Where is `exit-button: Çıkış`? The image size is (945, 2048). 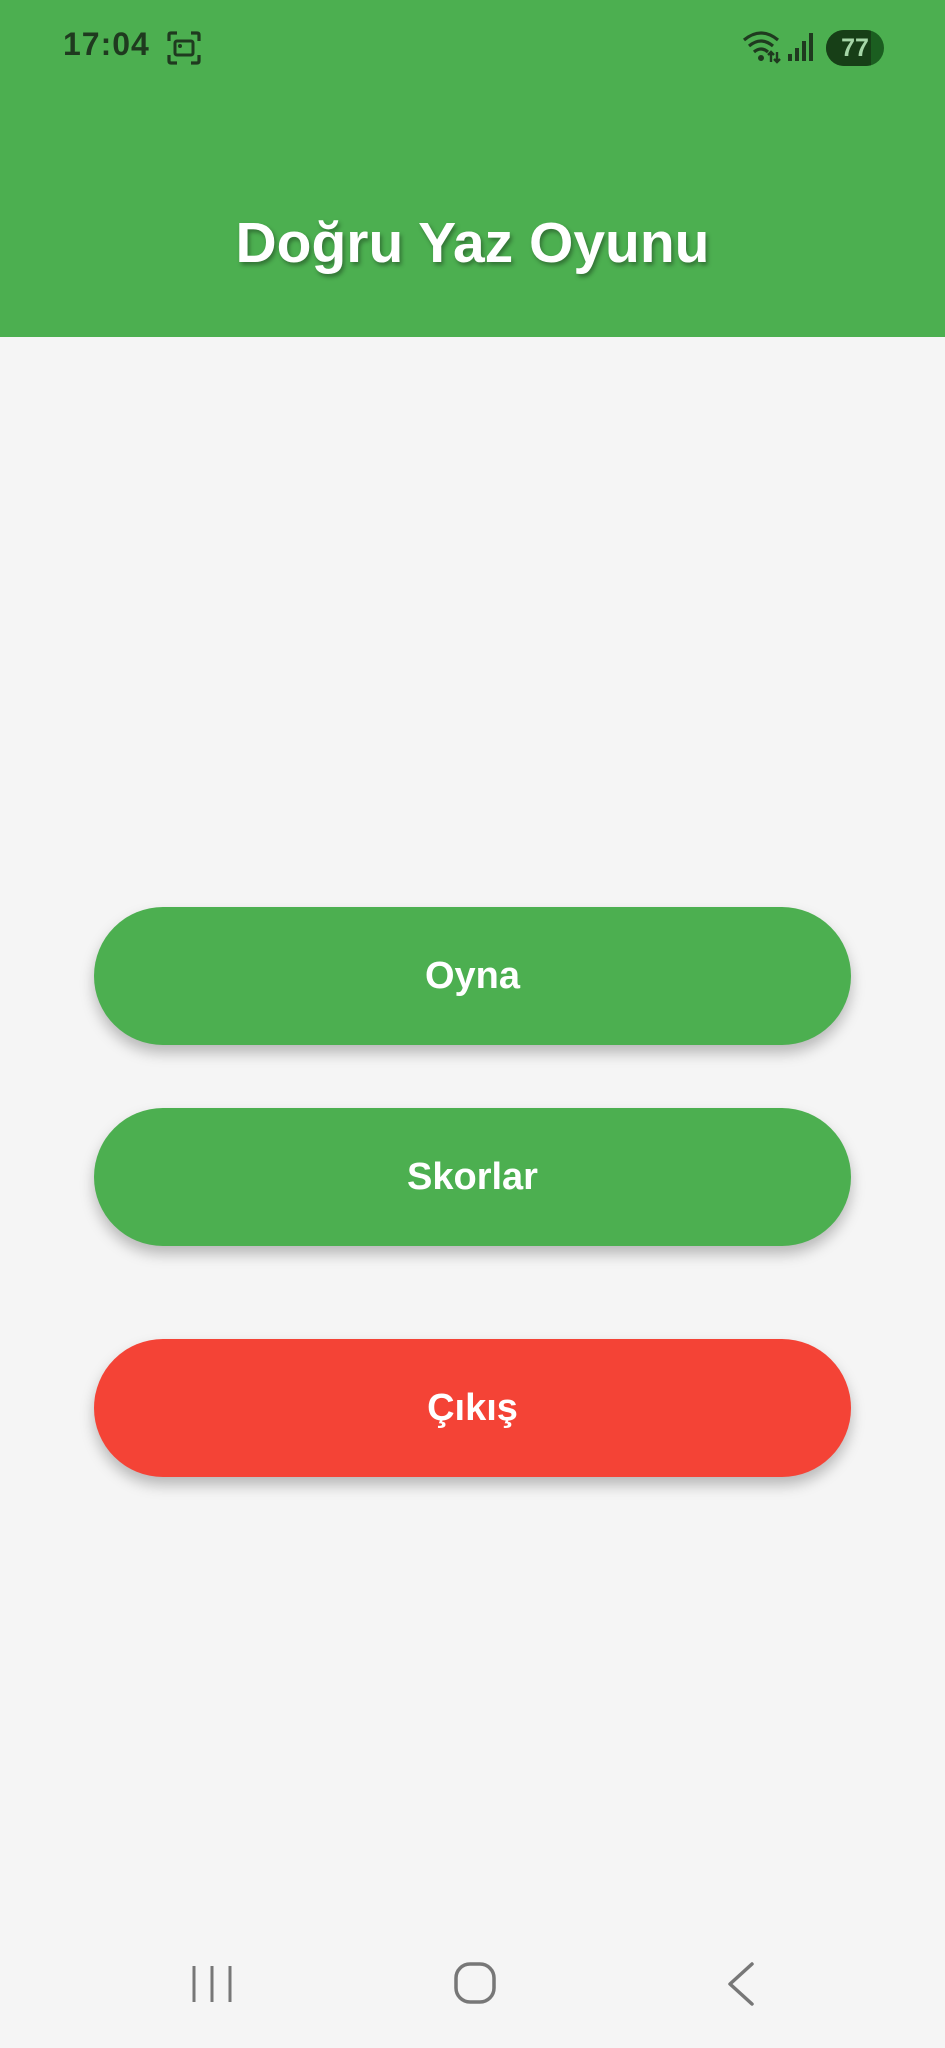 exit-button: Çıkış is located at coordinates (472, 1408).